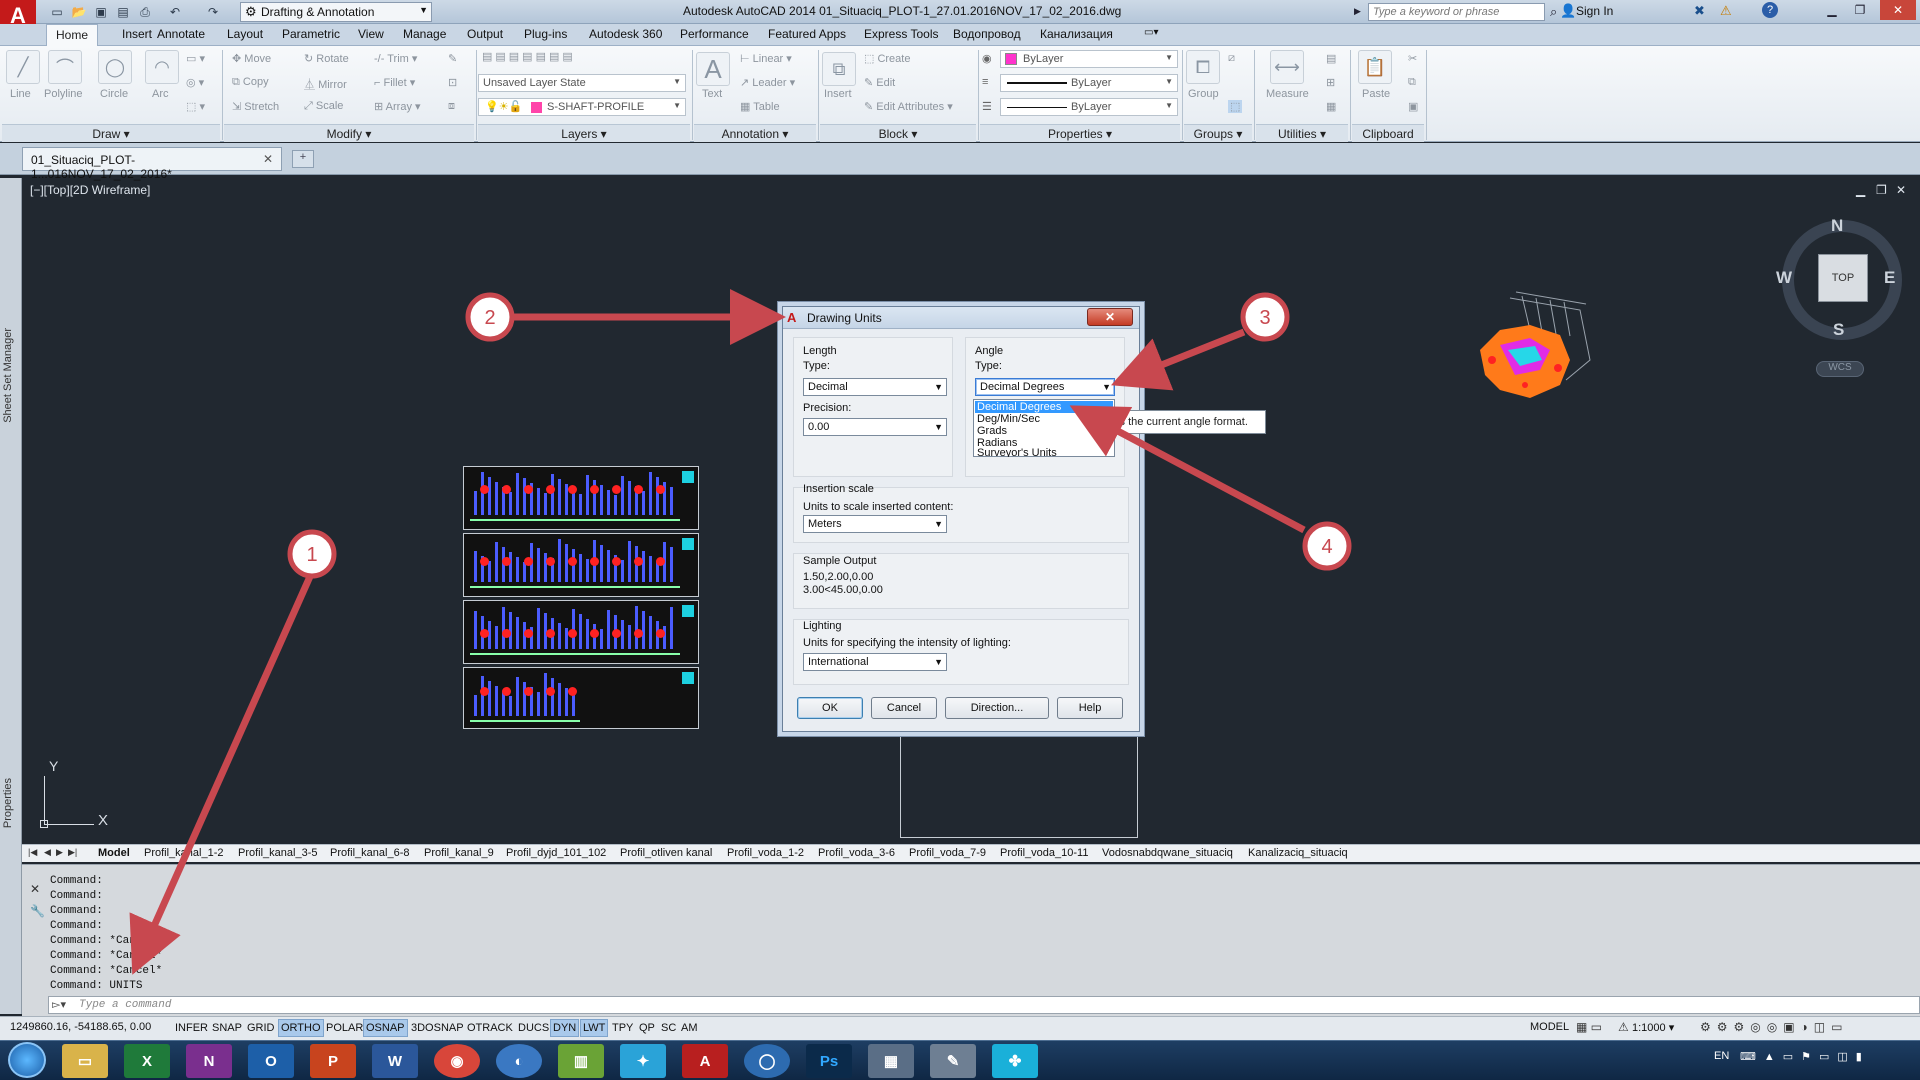 This screenshot has width=1920, height=1080. Describe the element at coordinates (333, 1061) in the screenshot. I see `powerpoint-icon: P` at that location.